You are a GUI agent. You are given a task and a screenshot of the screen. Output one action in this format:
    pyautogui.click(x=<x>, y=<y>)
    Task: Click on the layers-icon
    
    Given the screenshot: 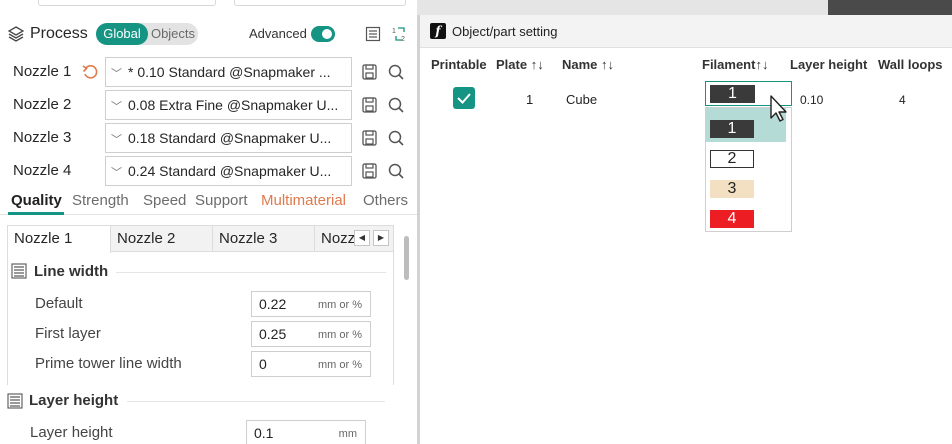 What is the action you would take?
    pyautogui.click(x=16, y=34)
    